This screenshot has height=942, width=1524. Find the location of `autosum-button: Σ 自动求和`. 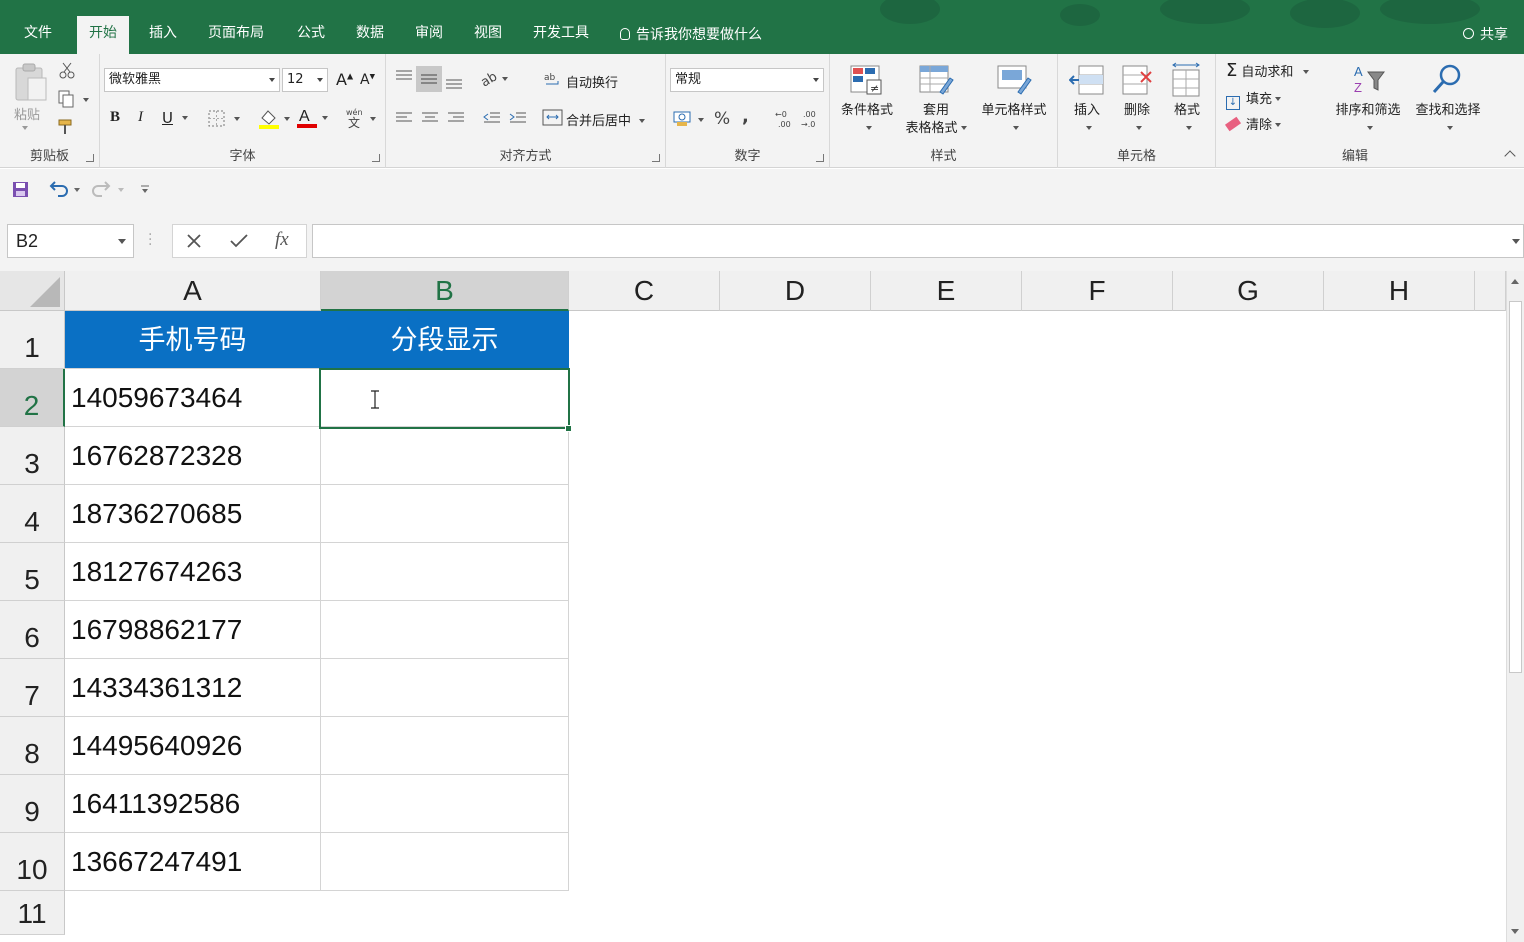

autosum-button: Σ 自动求和 is located at coordinates (1268, 70).